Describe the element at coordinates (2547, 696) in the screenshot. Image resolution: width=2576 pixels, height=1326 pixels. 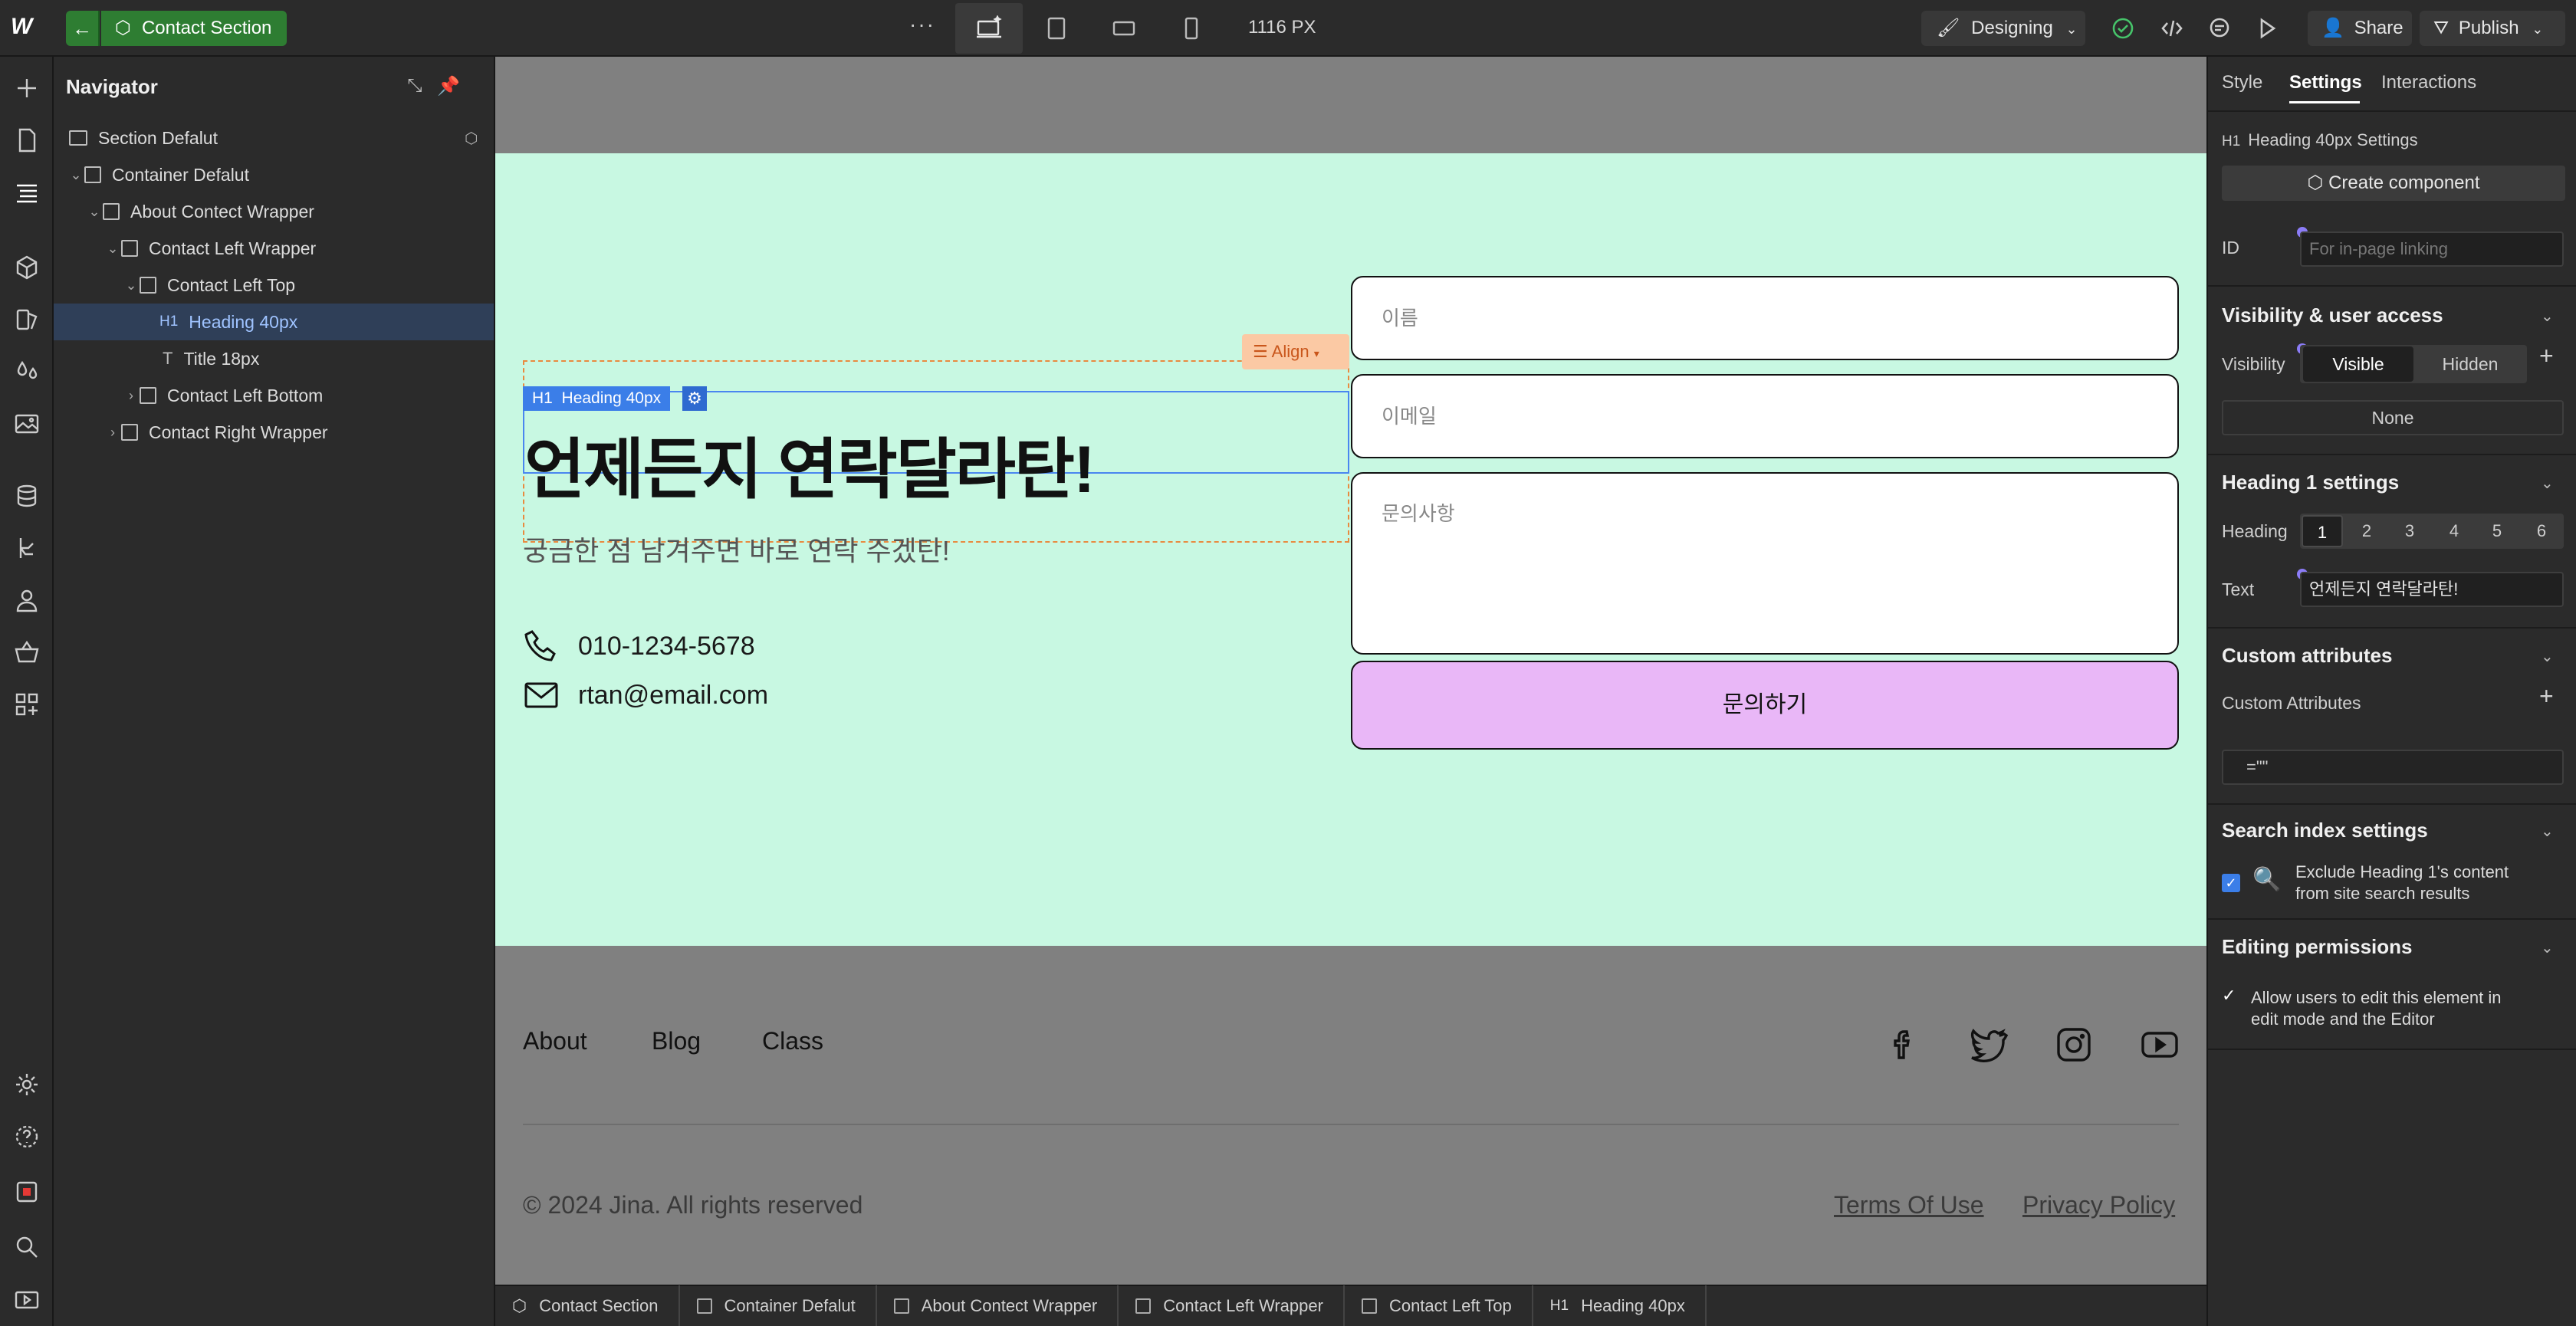
I see `add-attribute-icon: +` at that location.